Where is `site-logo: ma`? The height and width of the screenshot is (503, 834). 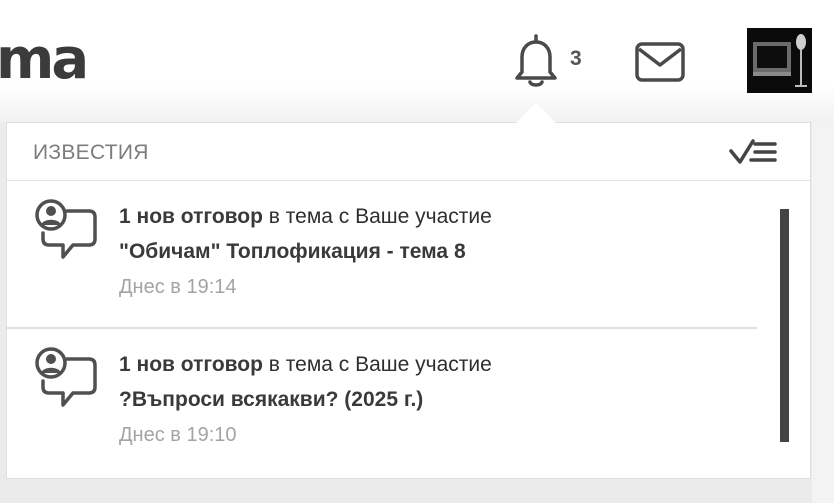 site-logo: ma is located at coordinates (44, 60).